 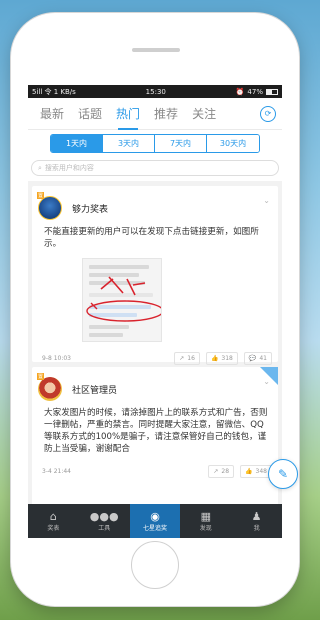 I want to click on post-image, so click(x=122, y=300).